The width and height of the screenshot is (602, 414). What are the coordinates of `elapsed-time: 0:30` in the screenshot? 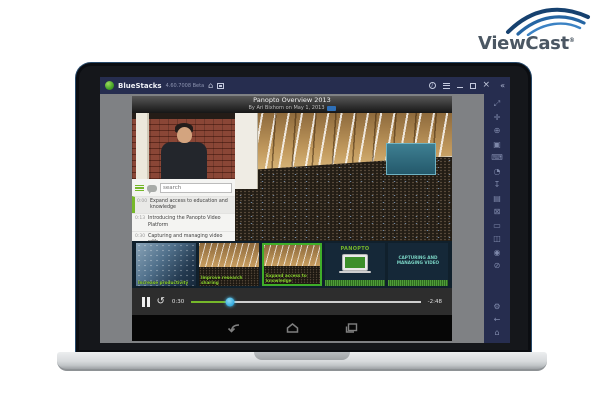 It's located at (178, 301).